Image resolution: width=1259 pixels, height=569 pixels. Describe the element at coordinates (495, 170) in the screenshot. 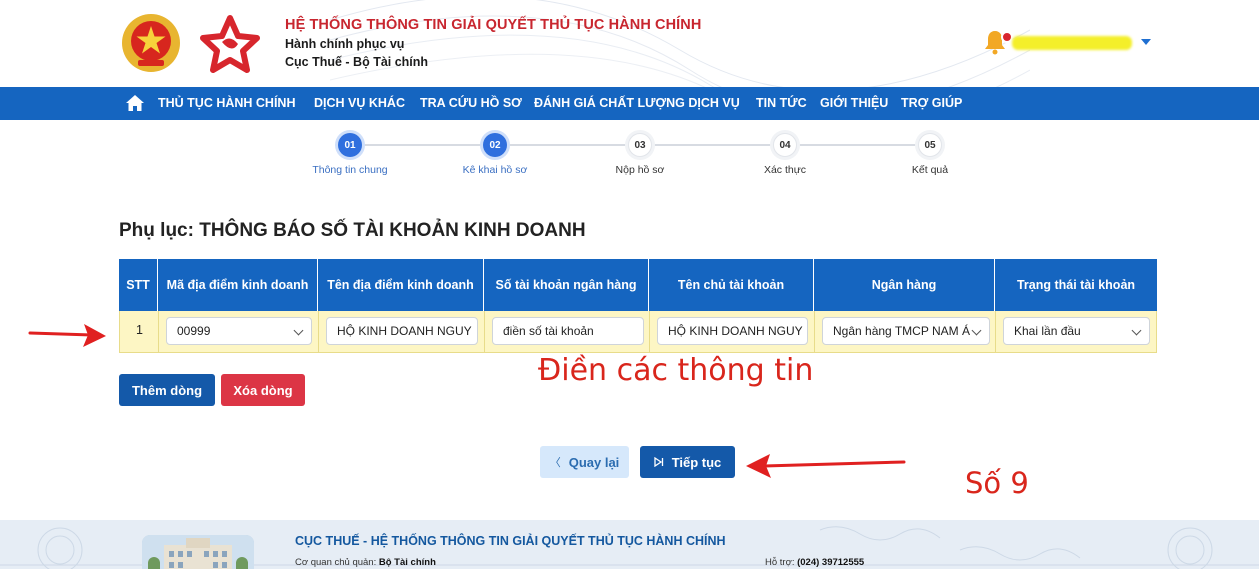

I see `step-2-label: Kê khai hồ sơ` at that location.